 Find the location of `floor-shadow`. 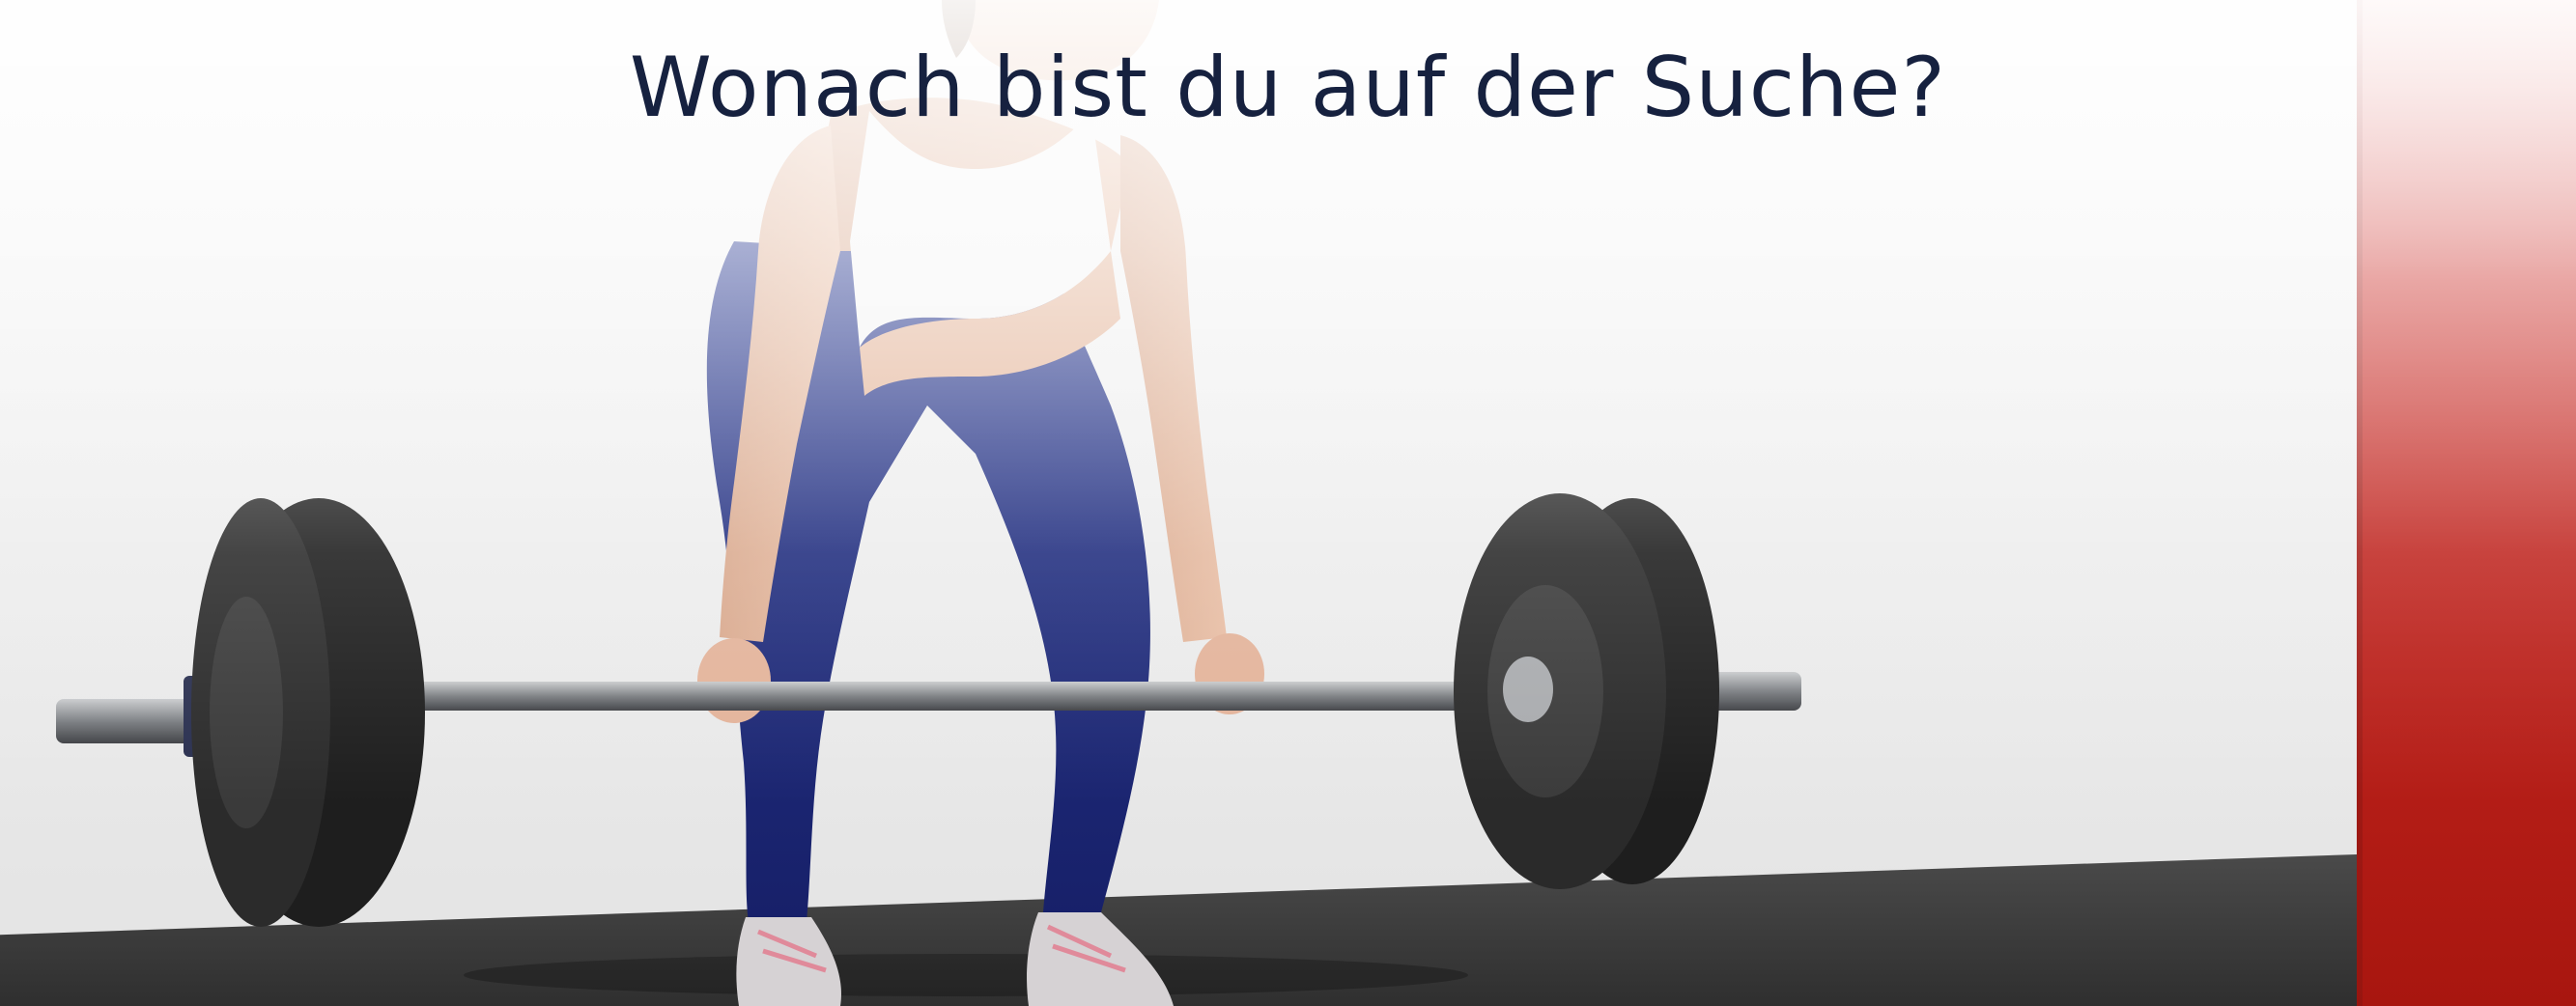

floor-shadow is located at coordinates (966, 975).